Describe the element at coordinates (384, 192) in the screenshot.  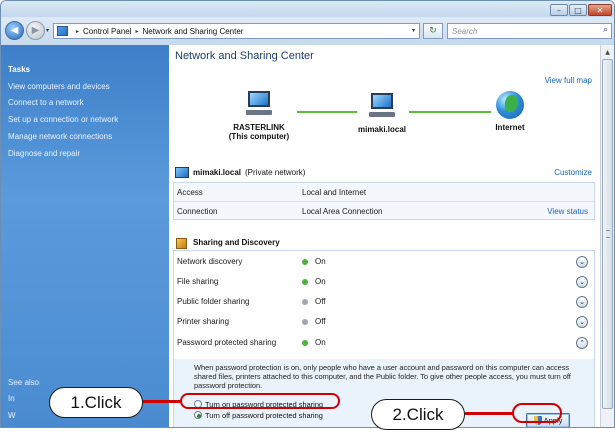
I see `table-row: Access Local and Internet` at that location.